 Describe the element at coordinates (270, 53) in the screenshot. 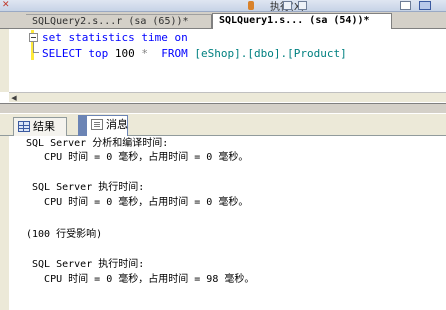

I see `table-identifier: [eShop].[dbo].[Product]` at that location.